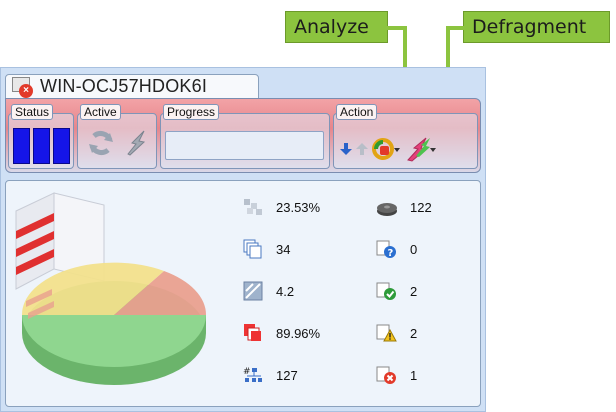  I want to click on hierarchy-value: 127, so click(287, 375).